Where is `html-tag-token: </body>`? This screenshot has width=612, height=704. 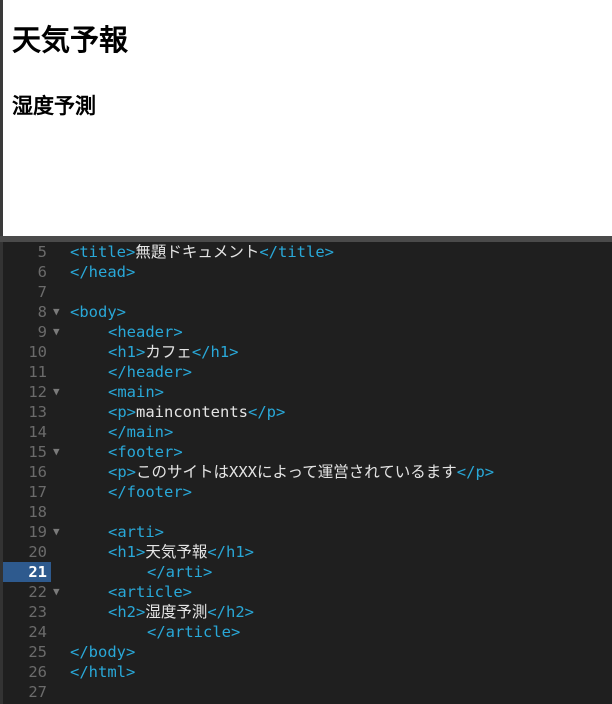
html-tag-token: </body> is located at coordinates (103, 652).